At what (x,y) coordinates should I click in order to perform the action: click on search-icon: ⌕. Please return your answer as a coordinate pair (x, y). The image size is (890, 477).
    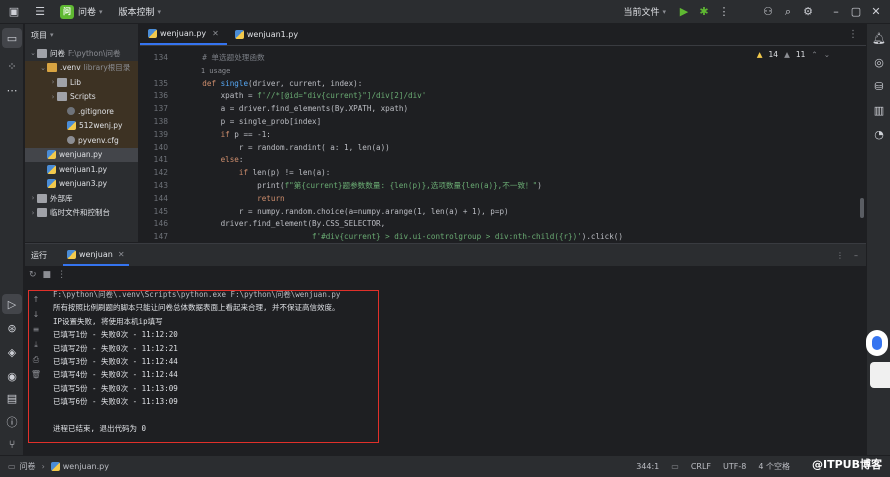
    Looking at the image, I should click on (788, 12).